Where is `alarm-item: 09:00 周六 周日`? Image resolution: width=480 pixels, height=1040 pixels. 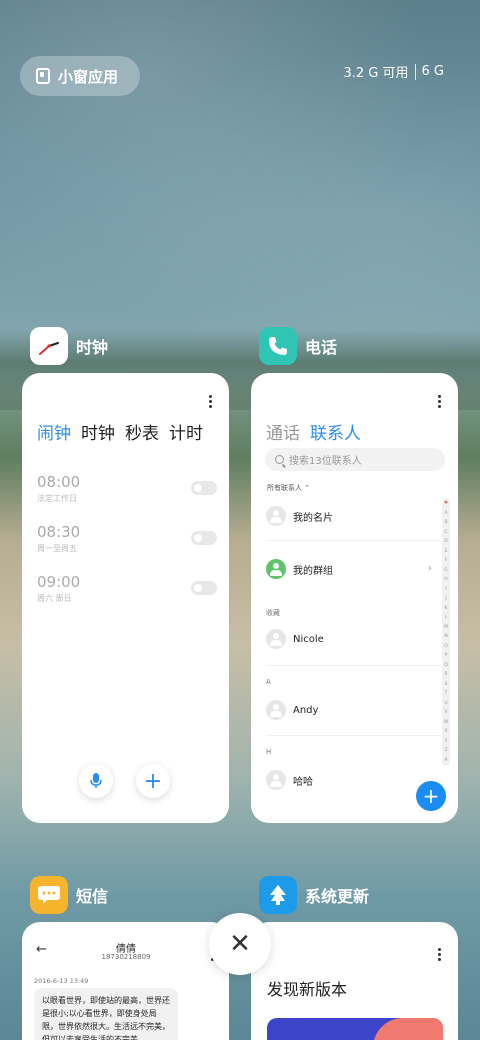
alarm-item: 09:00 周六 周日 is located at coordinates (127, 593).